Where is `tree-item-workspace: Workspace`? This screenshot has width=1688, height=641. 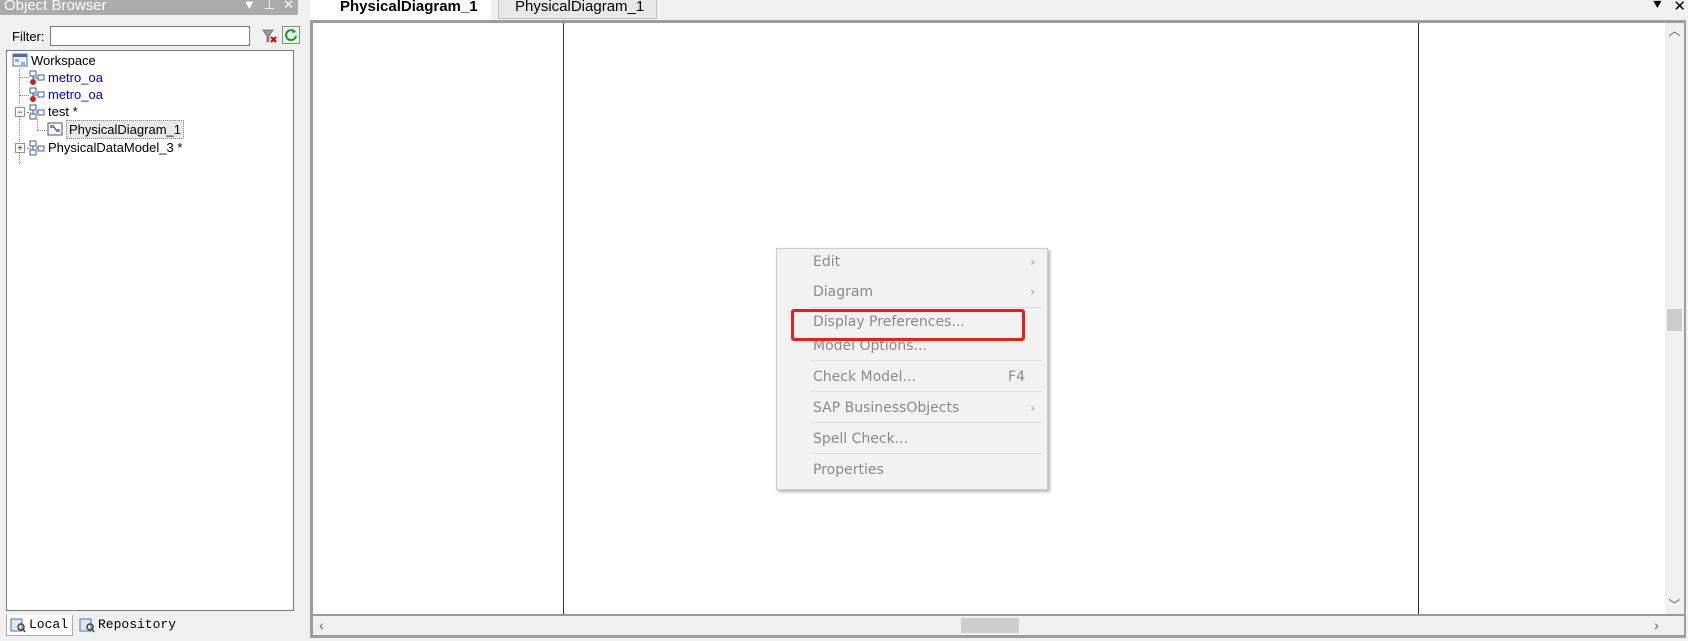 tree-item-workspace: Workspace is located at coordinates (112, 60).